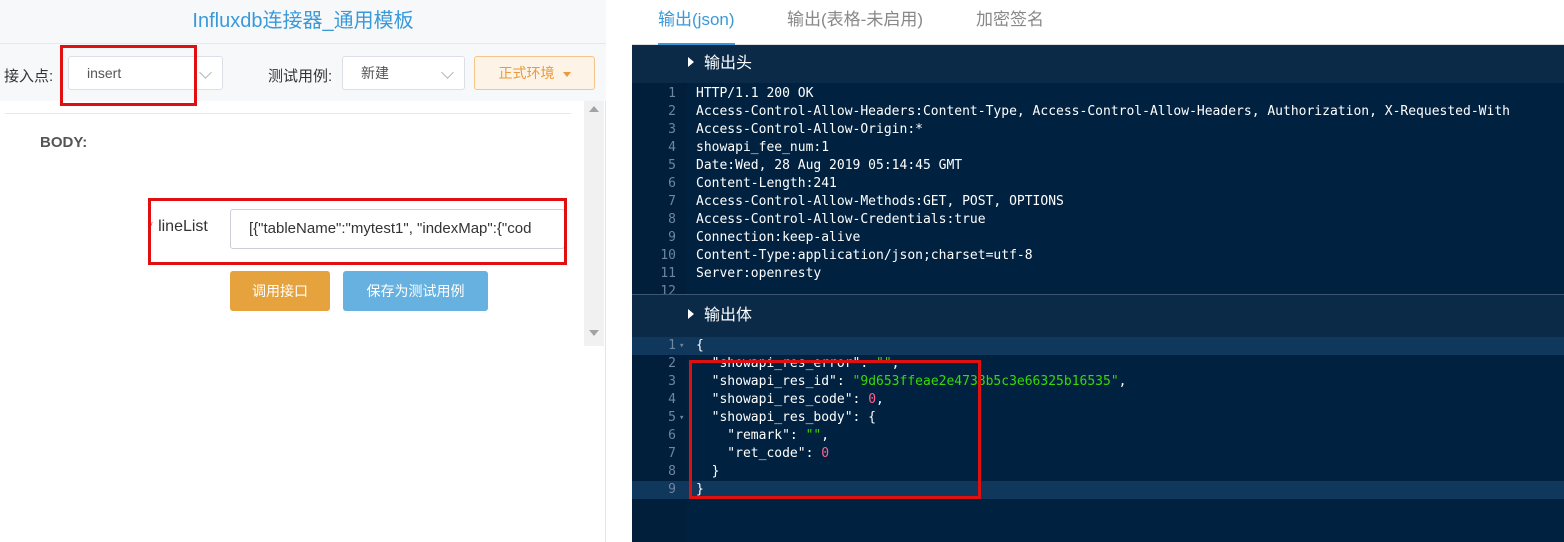  What do you see at coordinates (1098, 316) in the screenshot?
I see `body-section-toggle: 输出体` at bounding box center [1098, 316].